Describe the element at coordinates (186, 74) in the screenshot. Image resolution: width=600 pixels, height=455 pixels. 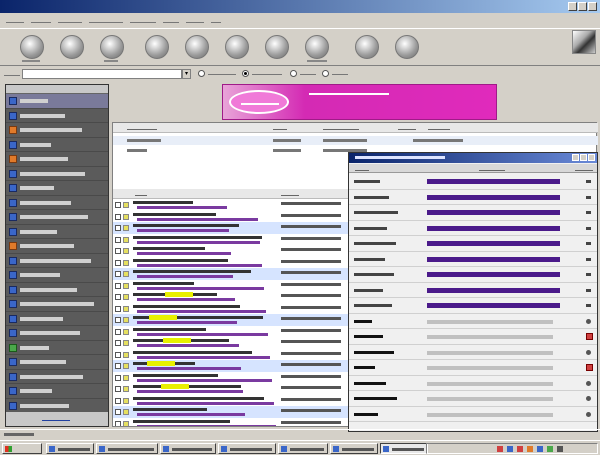
I see `address-dropdown-button: ▾` at that location.